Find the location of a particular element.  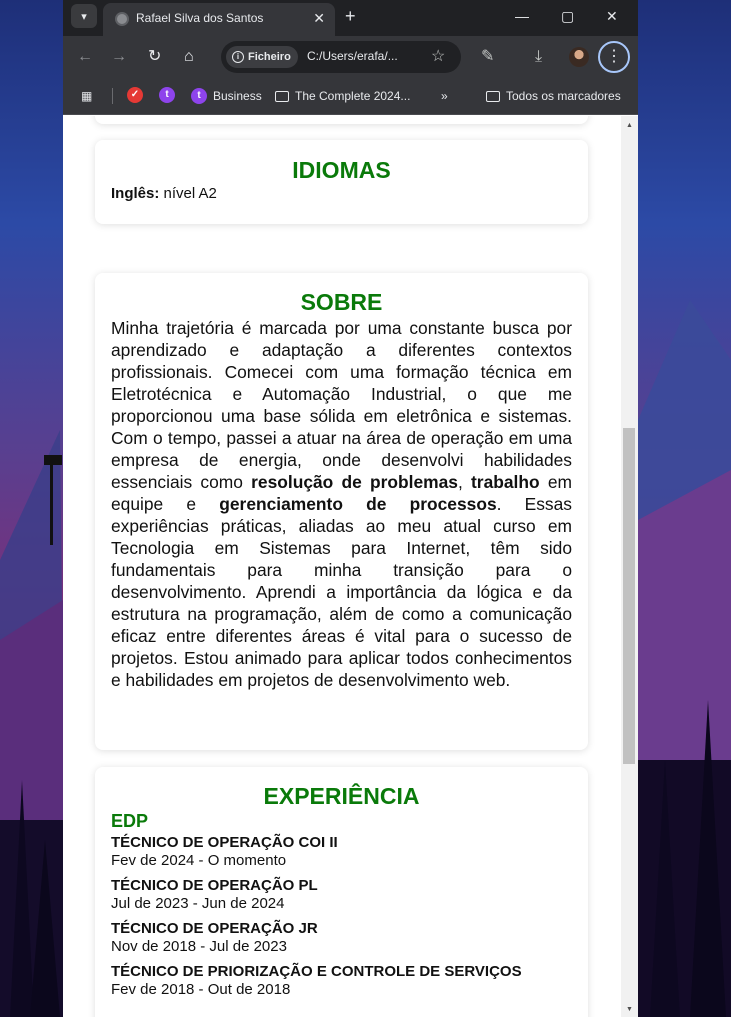

previous-section-card is located at coordinates (341, 120).